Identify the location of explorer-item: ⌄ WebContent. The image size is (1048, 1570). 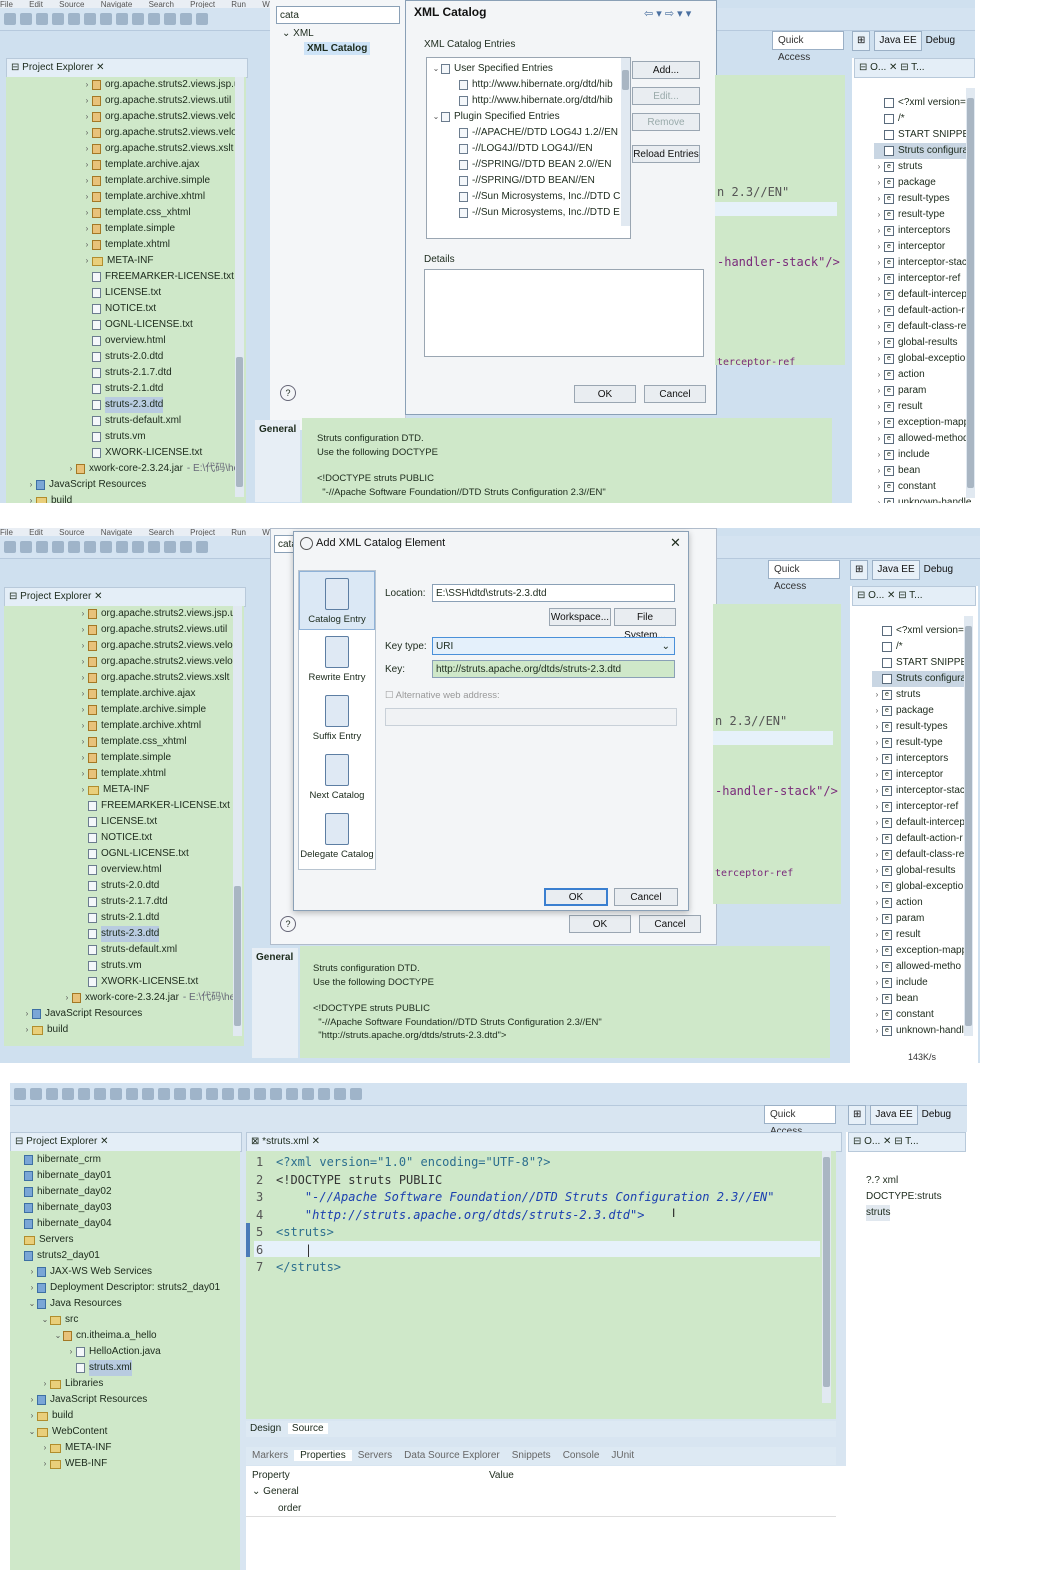
(117, 1432).